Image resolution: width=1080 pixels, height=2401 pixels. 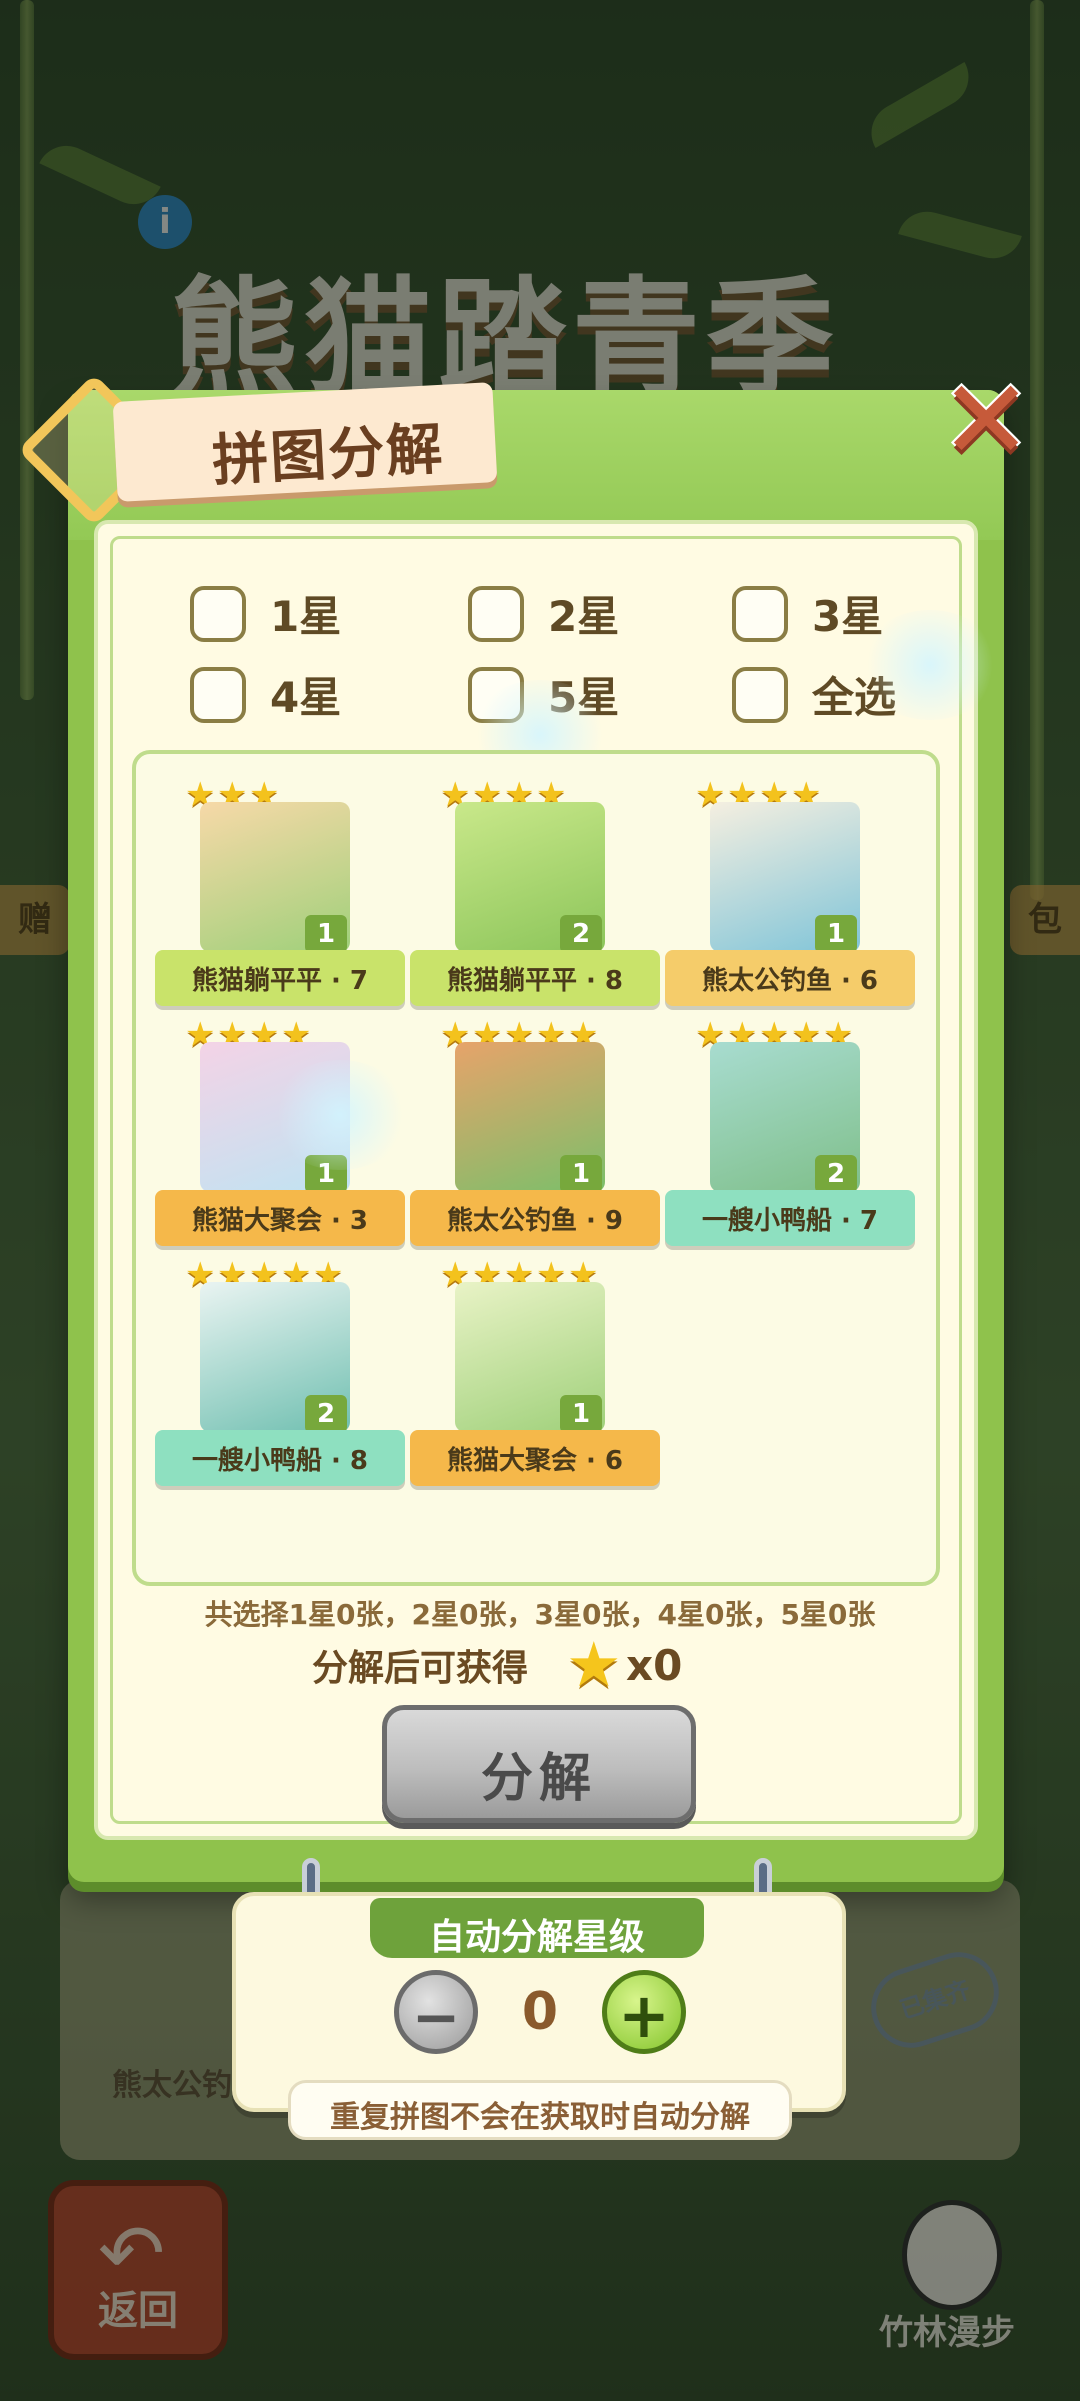 What do you see at coordinates (265, 694) in the screenshot?
I see `filter-4-star: 4星` at bounding box center [265, 694].